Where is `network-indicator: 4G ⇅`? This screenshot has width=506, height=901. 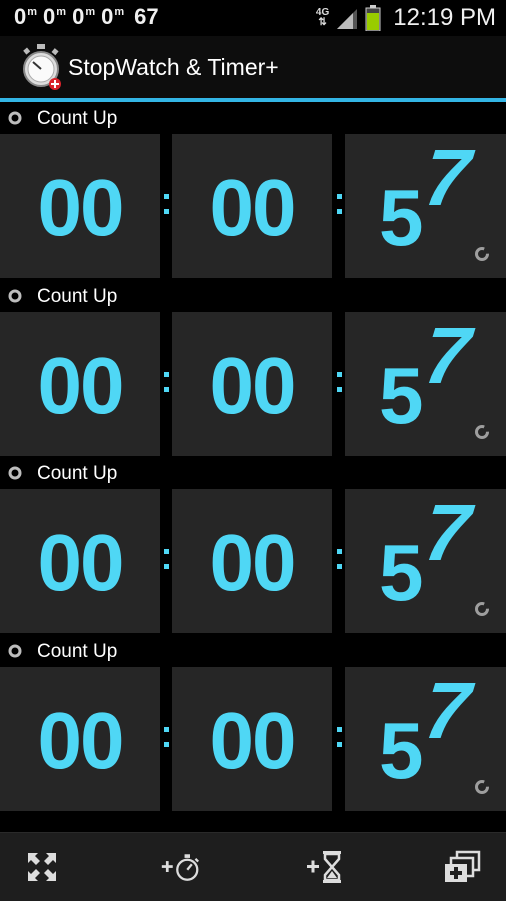
network-indicator: 4G ⇅ is located at coordinates (322, 18).